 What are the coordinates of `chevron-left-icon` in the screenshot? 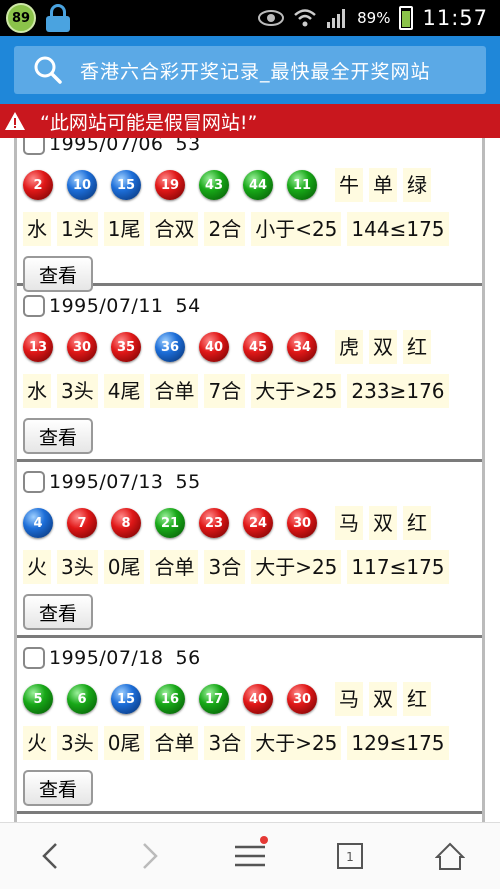 It's located at (49, 856).